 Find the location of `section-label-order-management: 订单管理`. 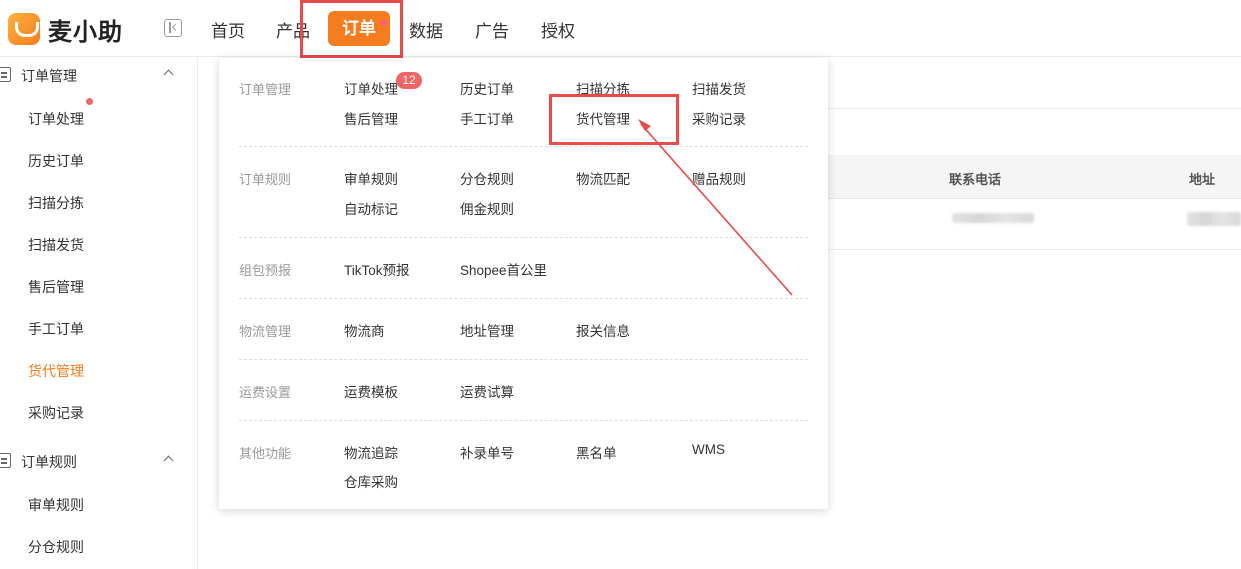

section-label-order-management: 订单管理 is located at coordinates (265, 89).